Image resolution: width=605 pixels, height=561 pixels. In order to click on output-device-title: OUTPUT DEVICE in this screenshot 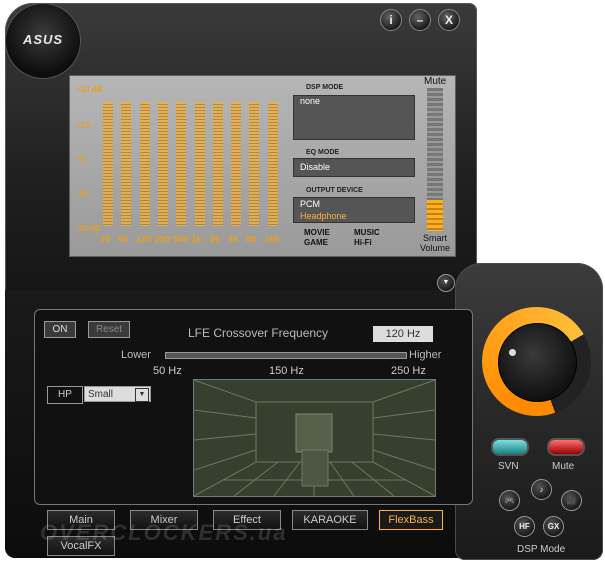, I will do `click(334, 190)`.